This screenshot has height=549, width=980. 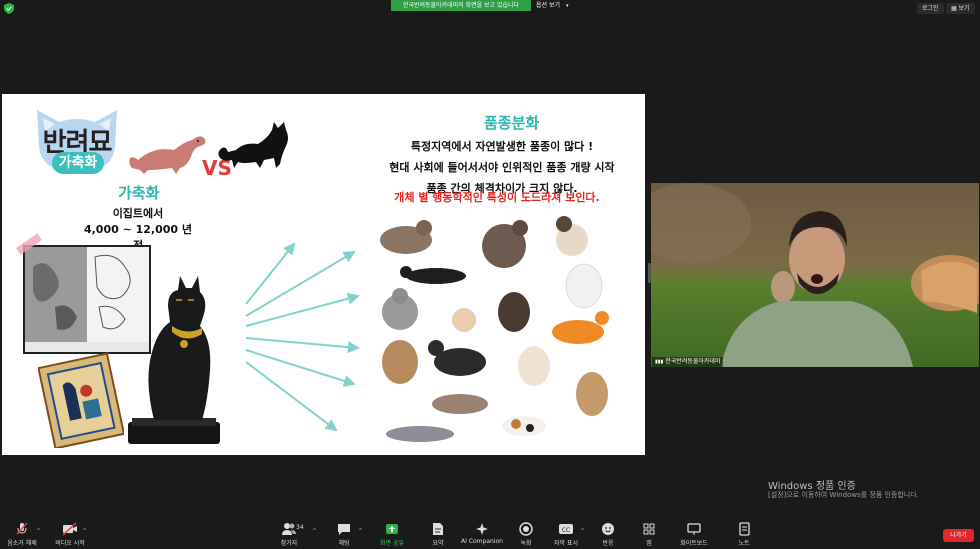 What do you see at coordinates (302, 337) in the screenshot?
I see `diverging-arrows` at bounding box center [302, 337].